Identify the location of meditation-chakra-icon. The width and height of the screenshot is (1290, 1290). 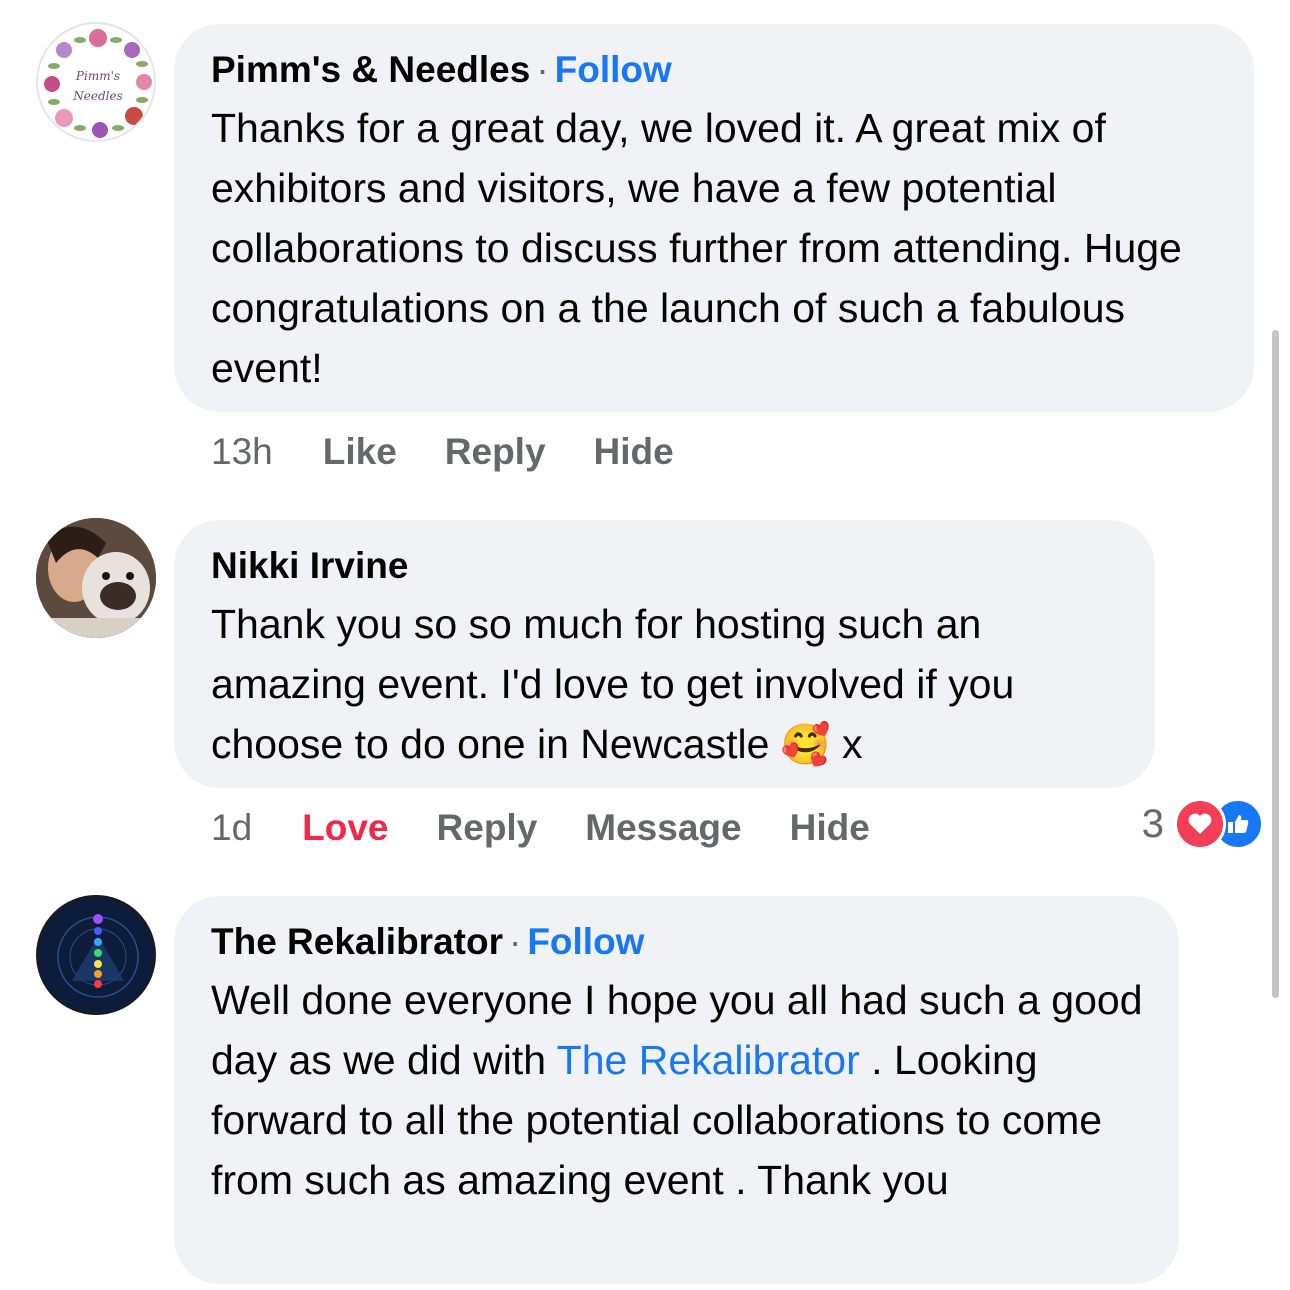
(96, 955).